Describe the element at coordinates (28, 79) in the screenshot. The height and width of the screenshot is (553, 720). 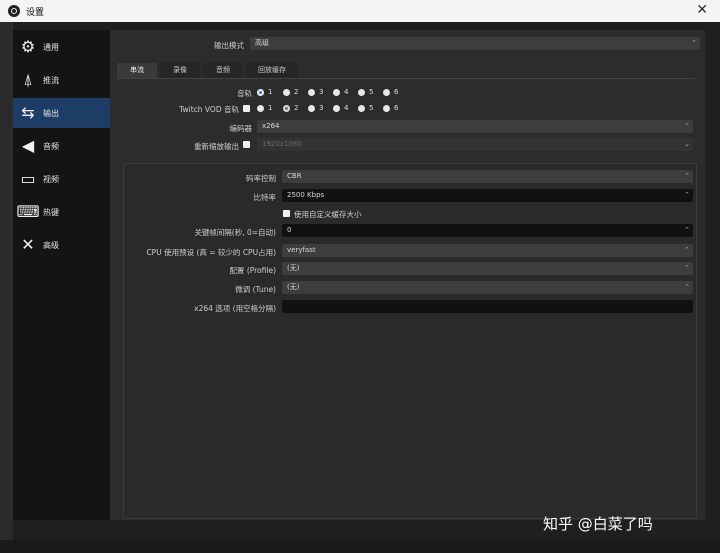
I see `broadcast-icon: ⍋` at that location.